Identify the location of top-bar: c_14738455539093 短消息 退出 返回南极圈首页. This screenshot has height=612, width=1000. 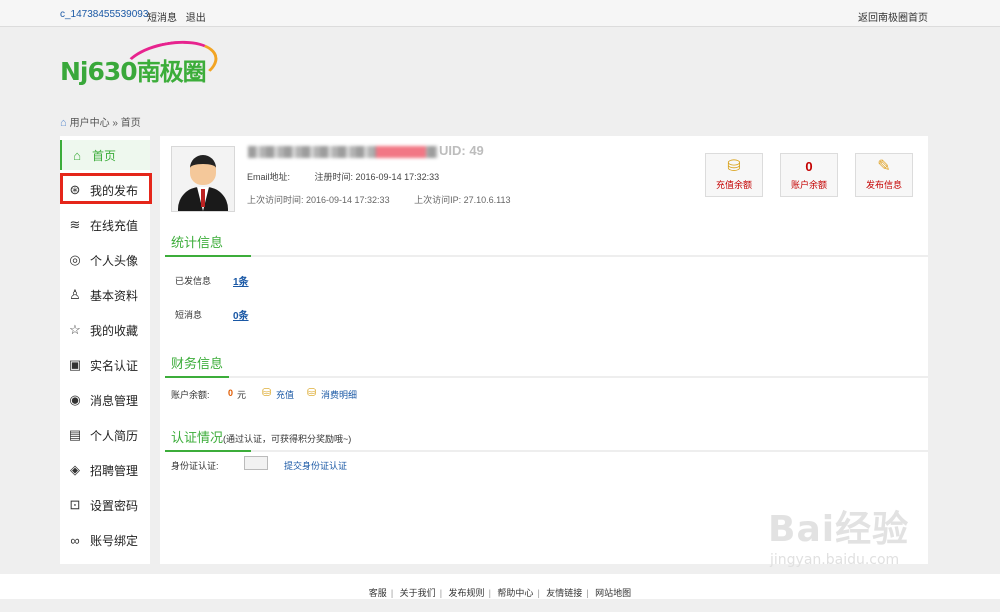
(500, 13).